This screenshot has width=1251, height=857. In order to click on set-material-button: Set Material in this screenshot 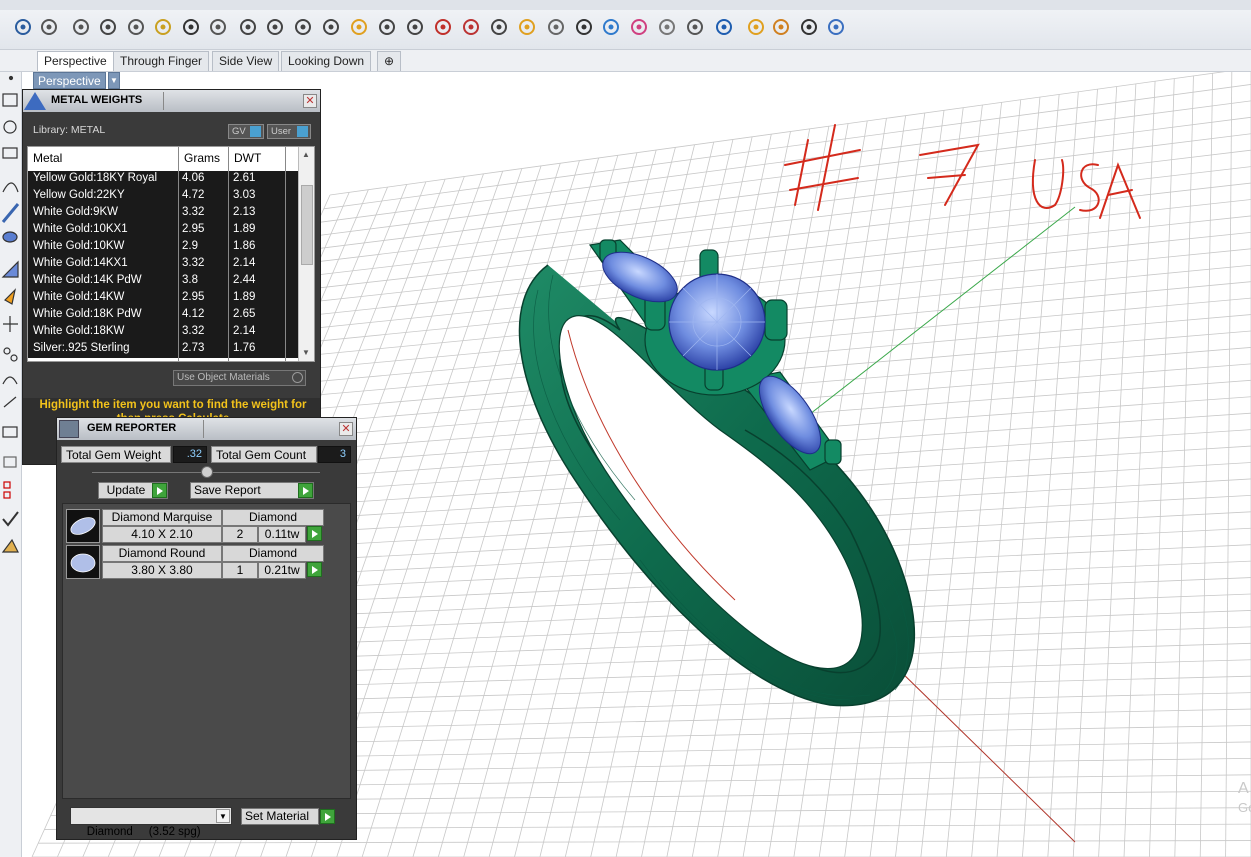, I will do `click(280, 816)`.